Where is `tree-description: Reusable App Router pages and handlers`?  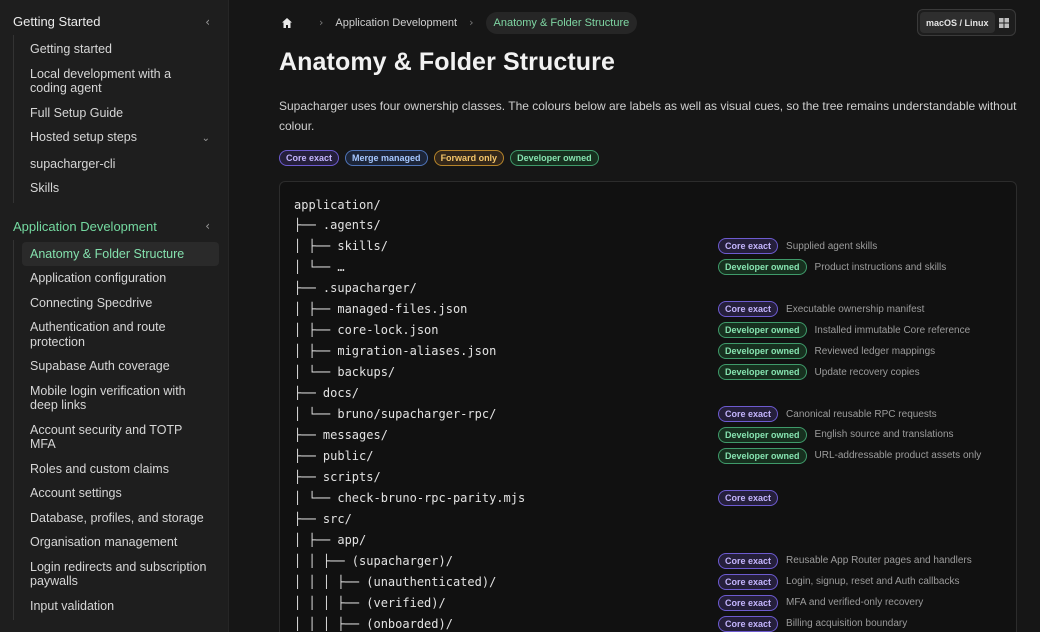 tree-description: Reusable App Router pages and handlers is located at coordinates (879, 561).